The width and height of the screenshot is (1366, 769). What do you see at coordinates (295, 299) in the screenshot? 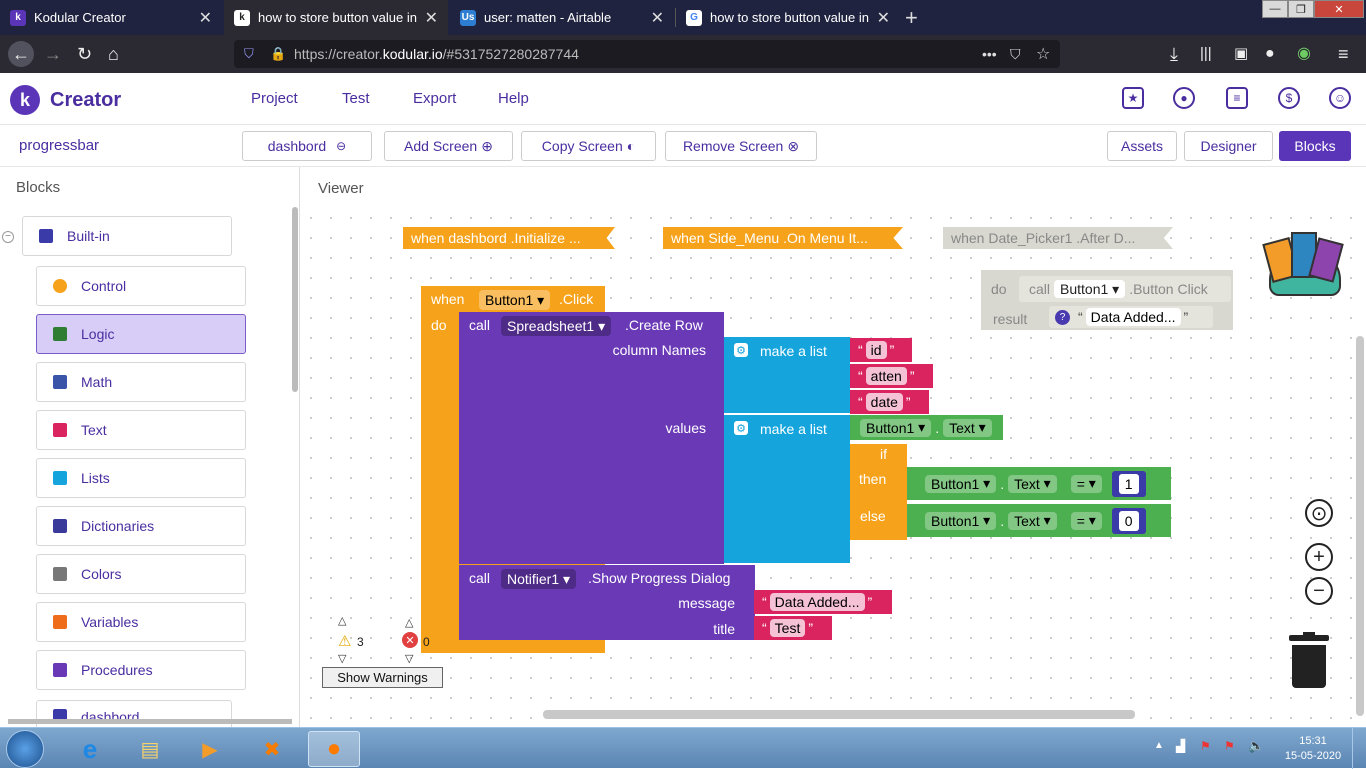
I see `panel-scrollbar` at bounding box center [295, 299].